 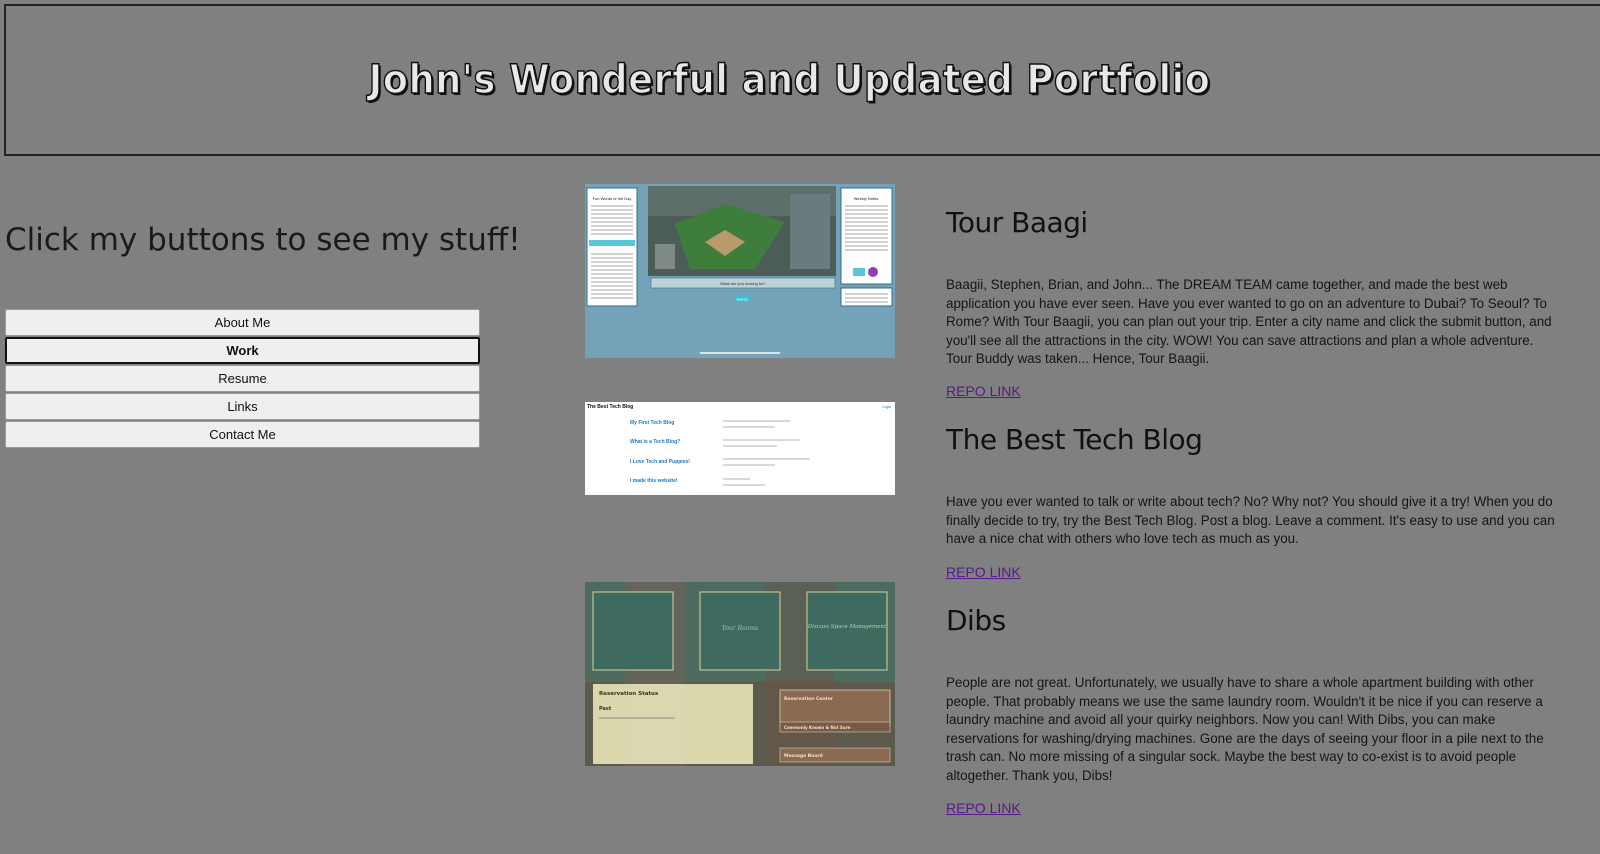 I want to click on links-button: Links, so click(x=242, y=406).